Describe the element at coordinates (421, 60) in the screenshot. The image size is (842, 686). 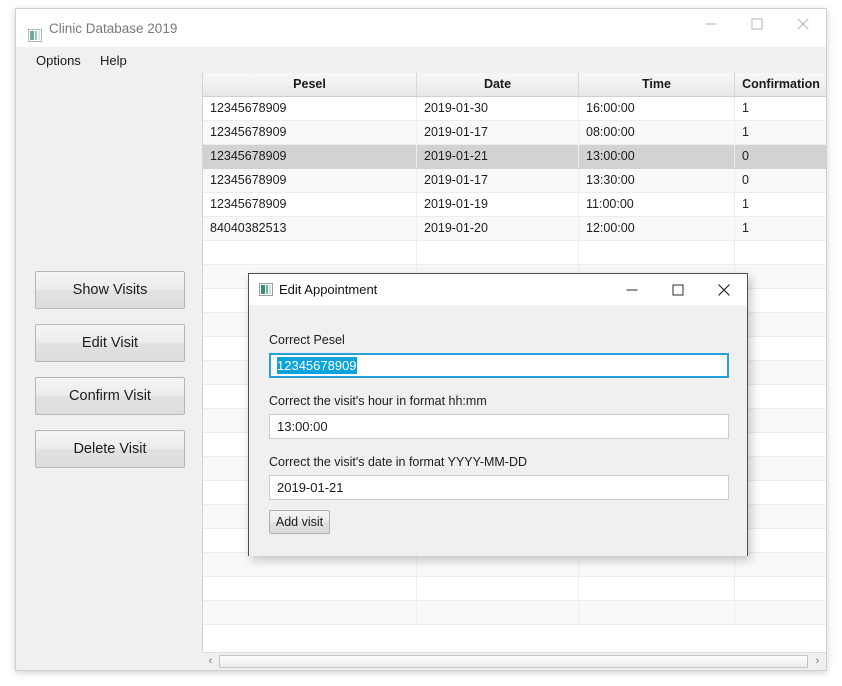
I see `menu-bar: Options Help` at that location.